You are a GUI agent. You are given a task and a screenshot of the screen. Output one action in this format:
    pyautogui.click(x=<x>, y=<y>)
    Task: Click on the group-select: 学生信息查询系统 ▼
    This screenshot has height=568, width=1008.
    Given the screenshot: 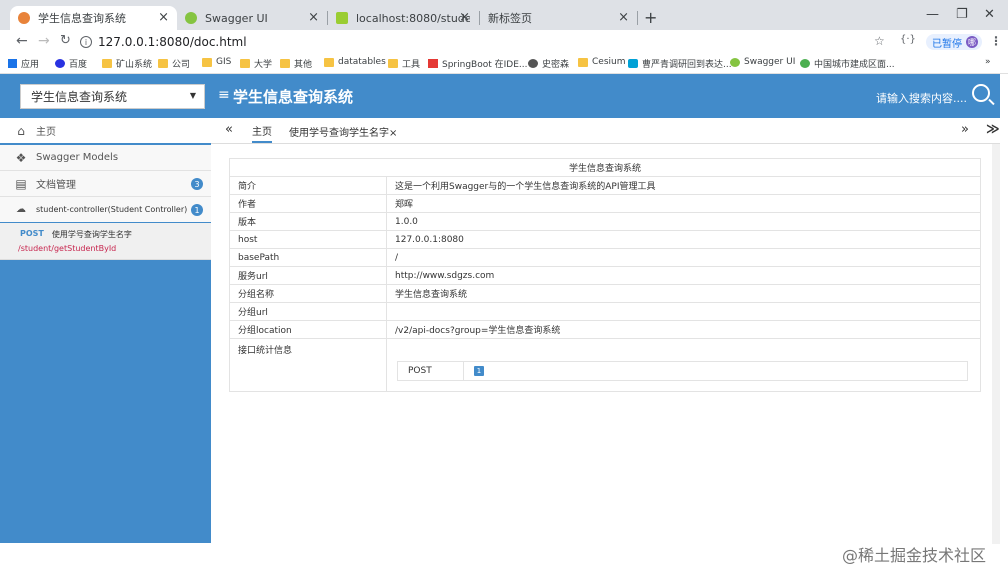 What is the action you would take?
    pyautogui.click(x=112, y=96)
    